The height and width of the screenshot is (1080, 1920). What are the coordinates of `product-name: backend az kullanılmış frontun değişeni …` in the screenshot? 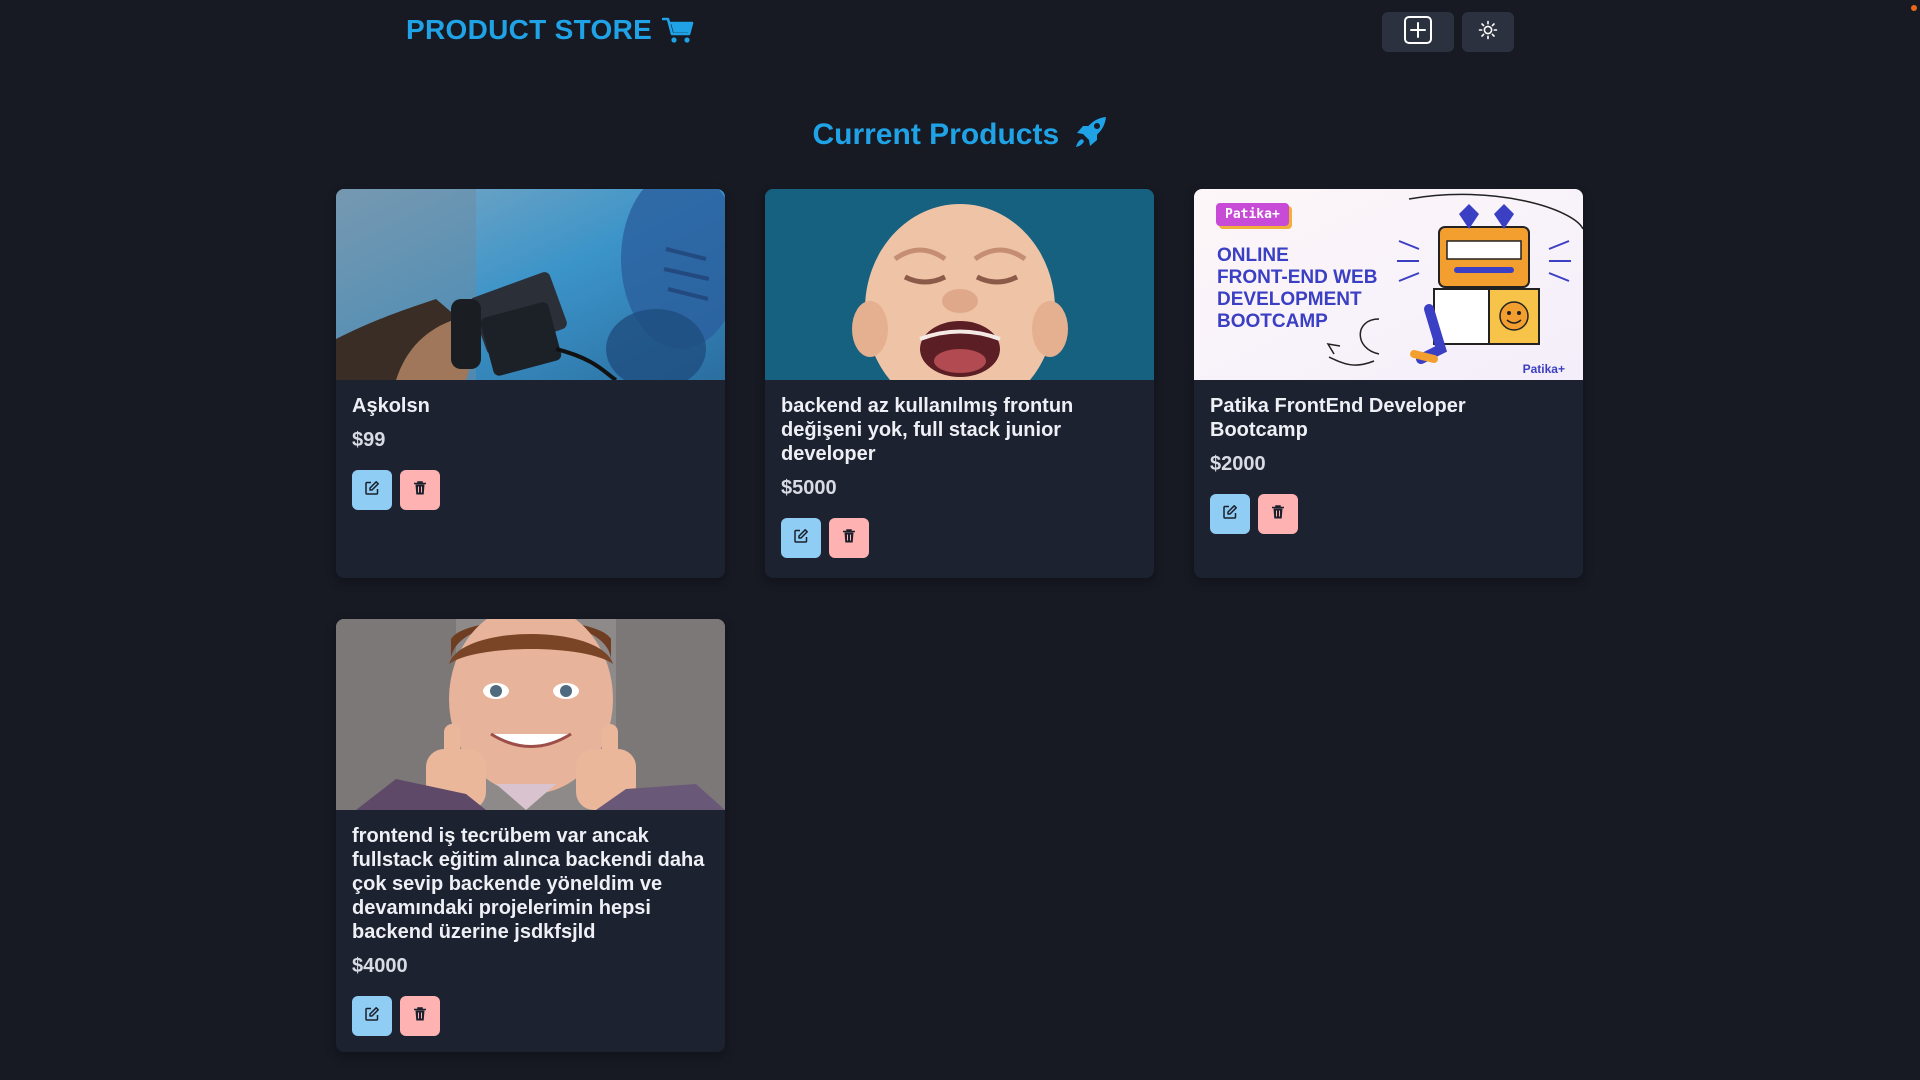 It's located at (927, 430).